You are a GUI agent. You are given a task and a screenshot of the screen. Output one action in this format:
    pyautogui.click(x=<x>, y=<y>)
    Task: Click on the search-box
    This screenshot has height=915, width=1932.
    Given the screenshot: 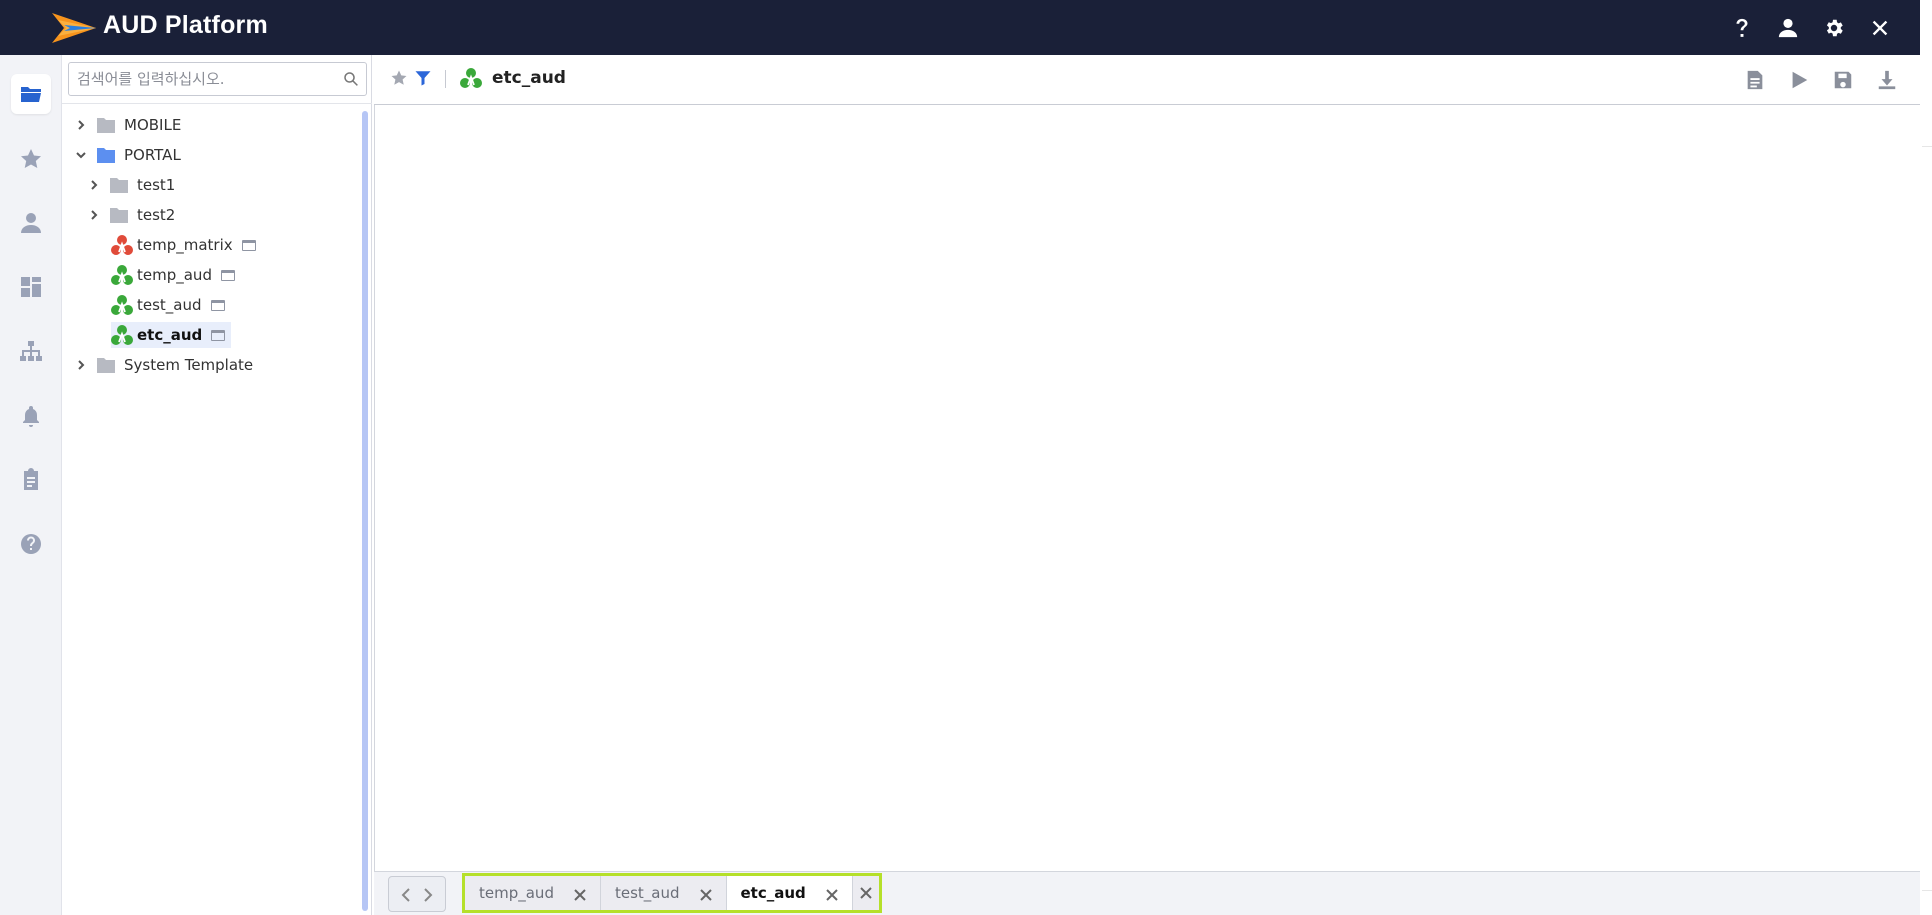 What is the action you would take?
    pyautogui.click(x=217, y=79)
    